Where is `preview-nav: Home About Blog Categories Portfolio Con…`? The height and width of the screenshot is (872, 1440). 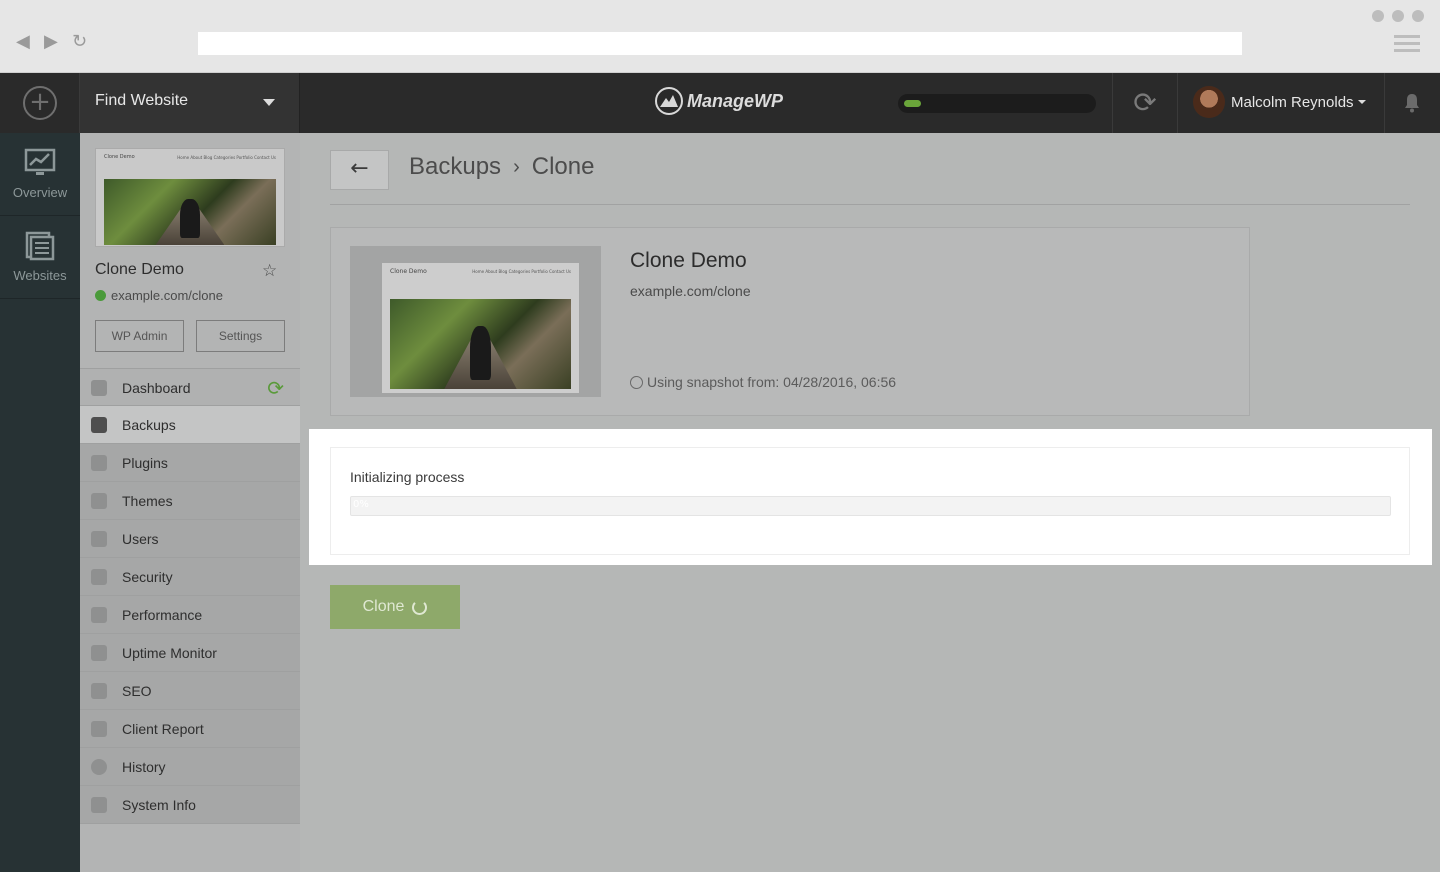 preview-nav: Home About Blog Categories Portfolio Con… is located at coordinates (521, 271).